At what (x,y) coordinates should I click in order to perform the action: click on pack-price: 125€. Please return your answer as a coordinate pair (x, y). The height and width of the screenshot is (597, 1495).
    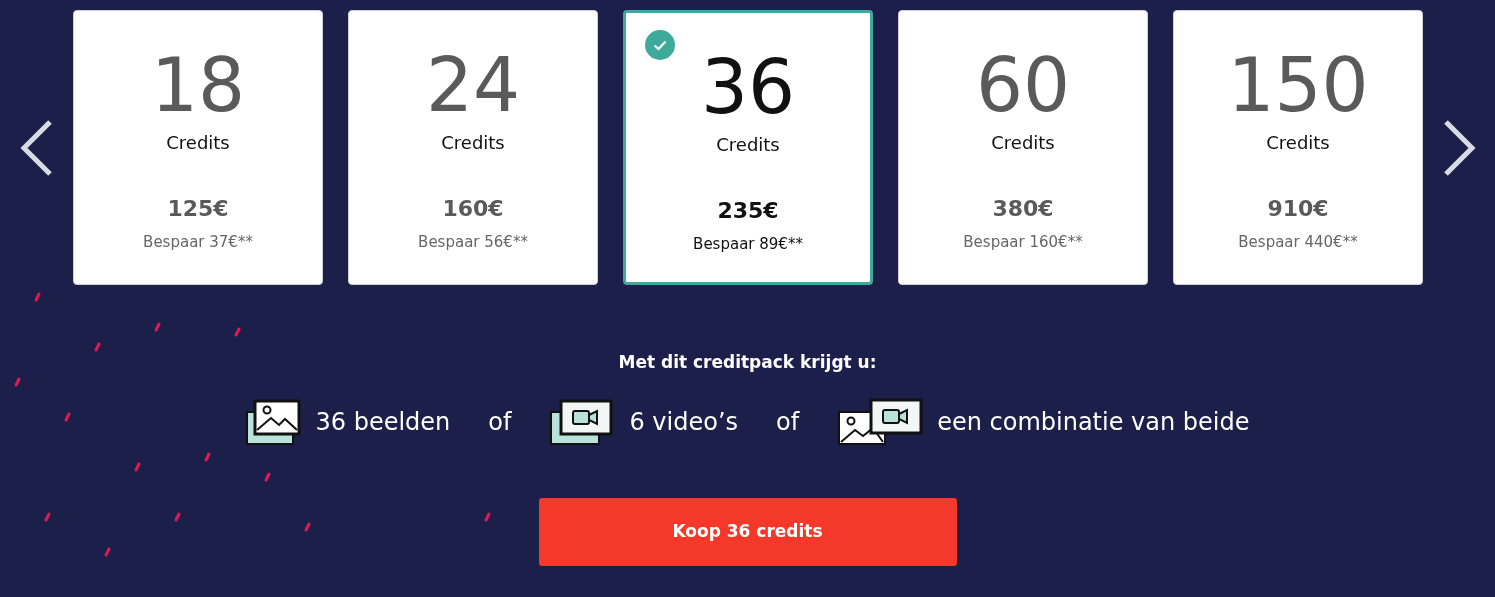
    Looking at the image, I should click on (198, 209).